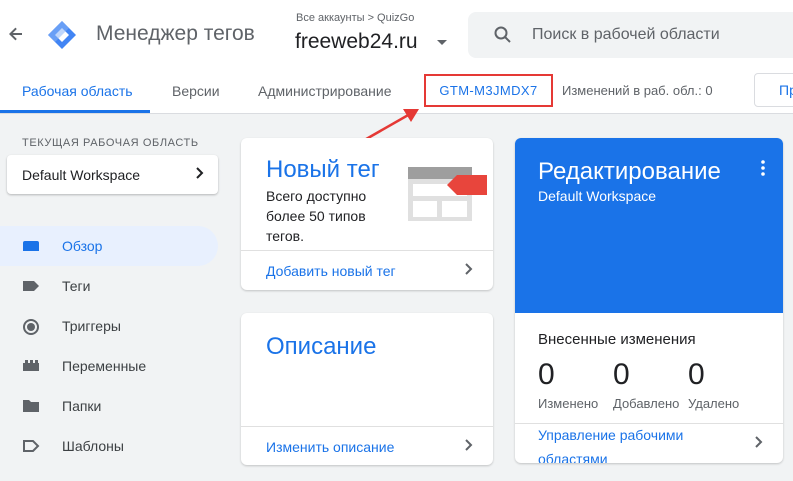 The height and width of the screenshot is (481, 793). Describe the element at coordinates (316, 216) in the screenshot. I see `new-tag-description: Всего доступно более 50 типов тегов.` at that location.